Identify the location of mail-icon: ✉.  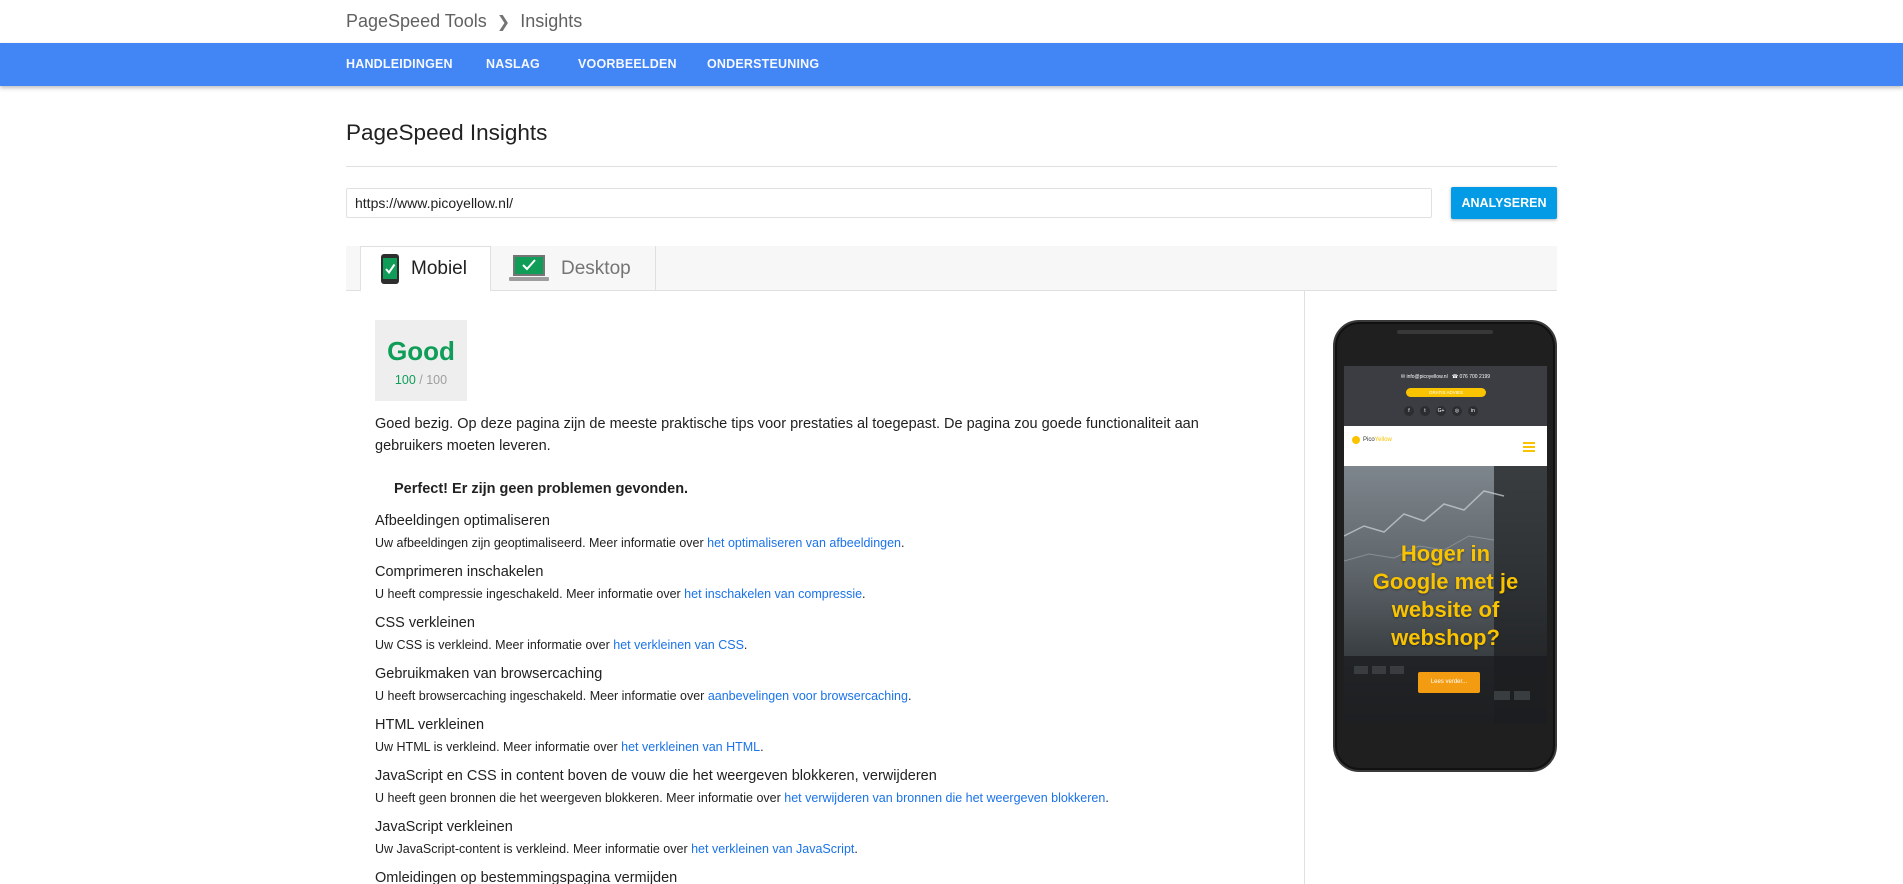
(1403, 377).